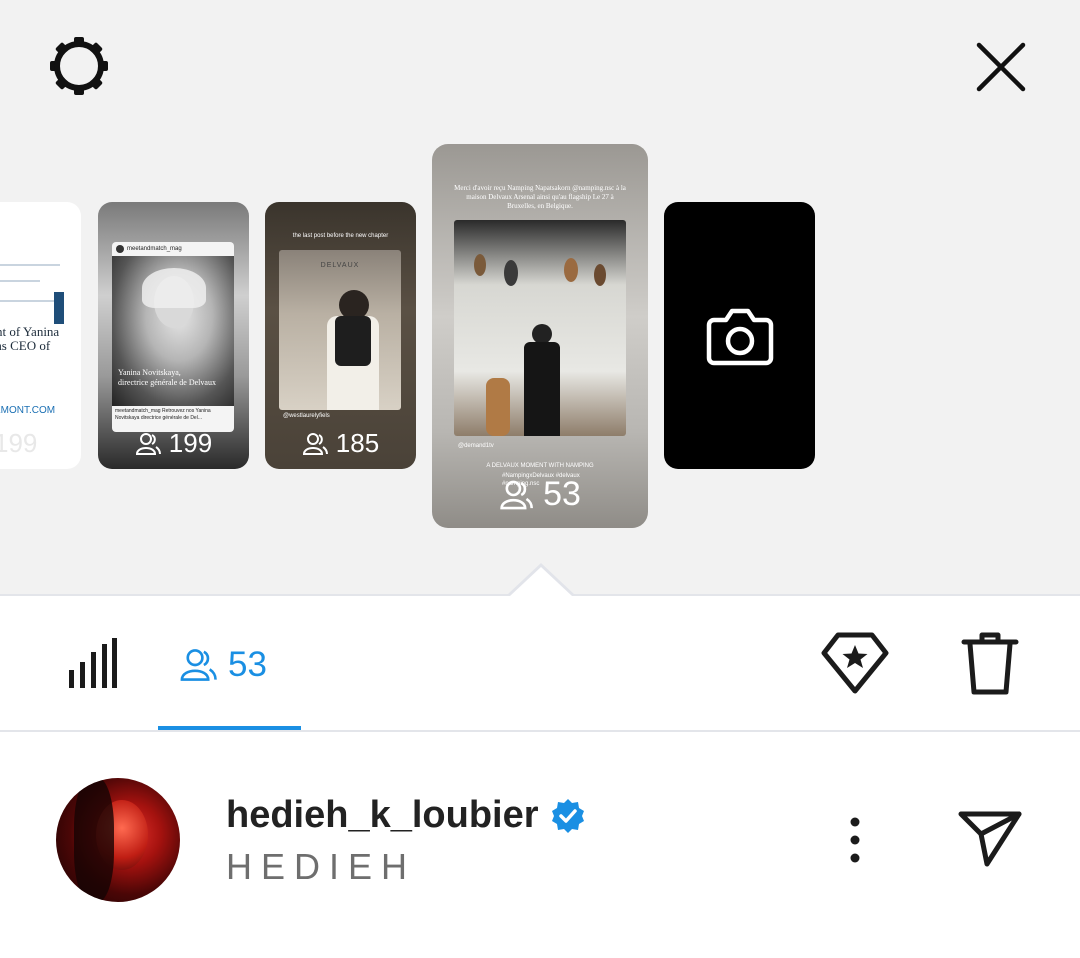 The image size is (1080, 958). Describe the element at coordinates (154, 249) in the screenshot. I see `account-name: meetandmatch_mag` at that location.